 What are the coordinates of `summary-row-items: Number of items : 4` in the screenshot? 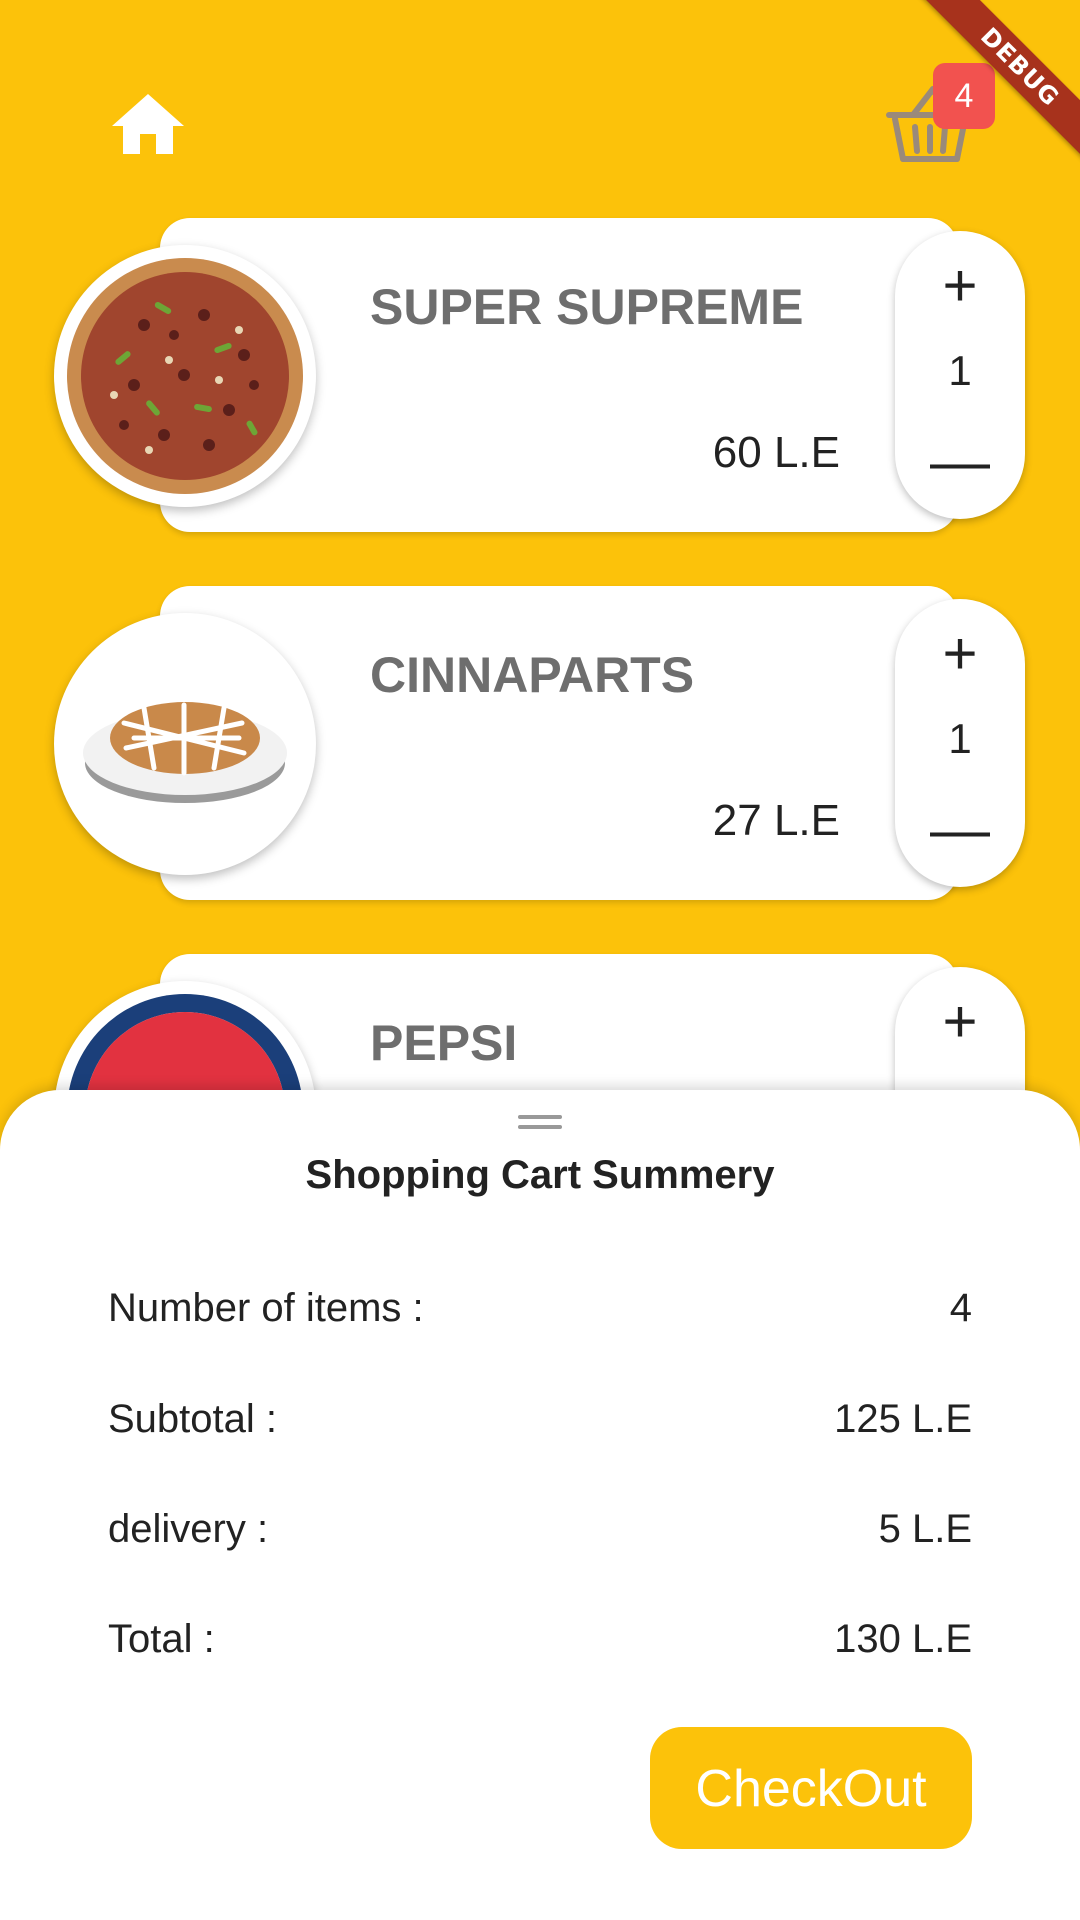 It's located at (540, 1316).